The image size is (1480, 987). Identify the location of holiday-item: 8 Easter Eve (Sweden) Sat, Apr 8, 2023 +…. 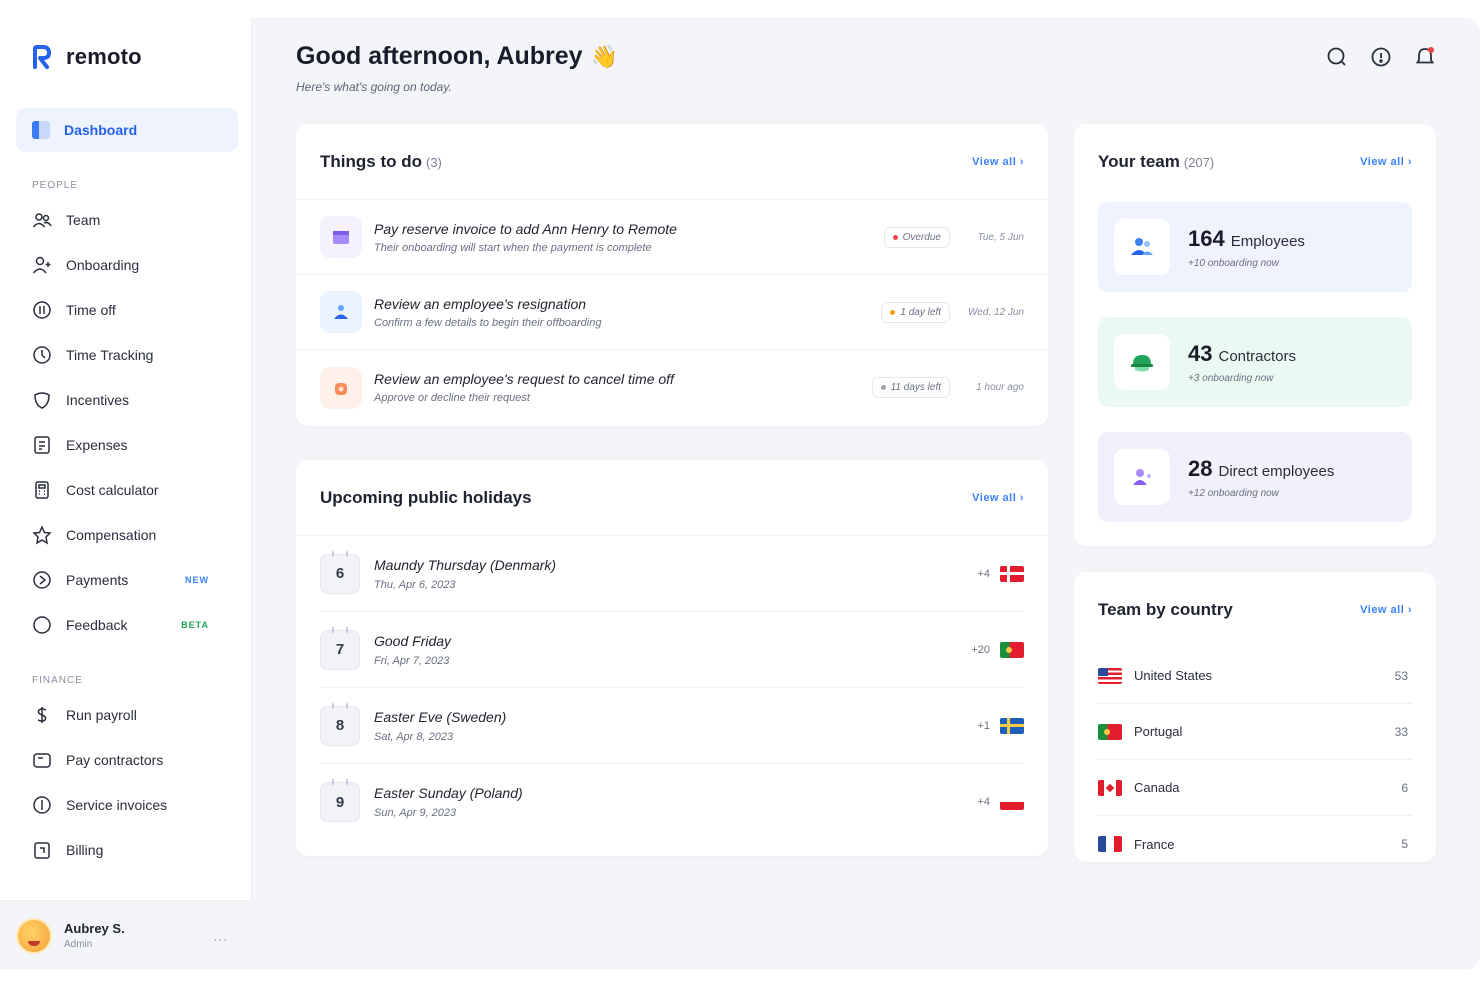
(672, 726).